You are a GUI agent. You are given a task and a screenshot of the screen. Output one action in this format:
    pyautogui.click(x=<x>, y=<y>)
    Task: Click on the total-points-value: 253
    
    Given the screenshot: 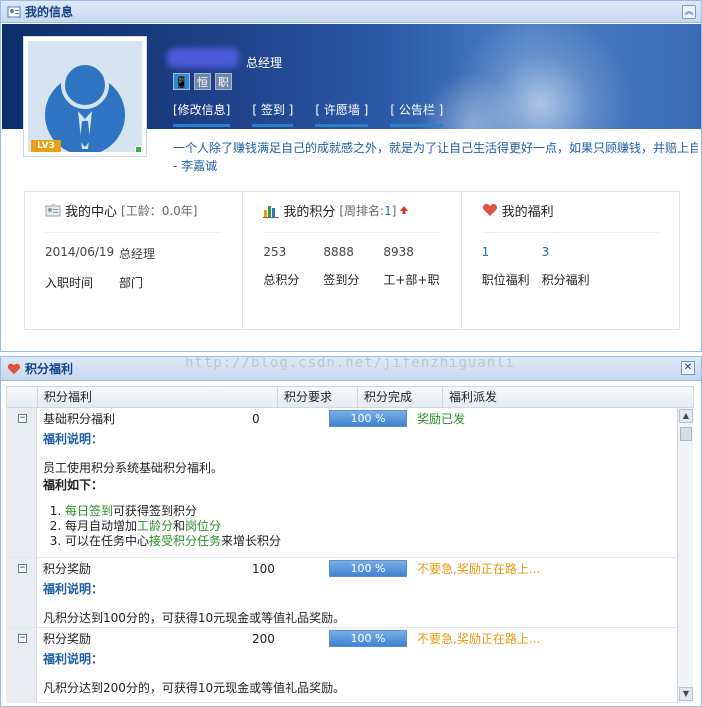 What is the action you would take?
    pyautogui.click(x=275, y=252)
    